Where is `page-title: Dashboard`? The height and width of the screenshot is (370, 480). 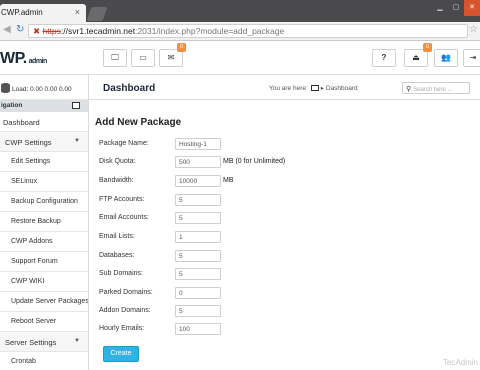 page-title: Dashboard is located at coordinates (129, 88).